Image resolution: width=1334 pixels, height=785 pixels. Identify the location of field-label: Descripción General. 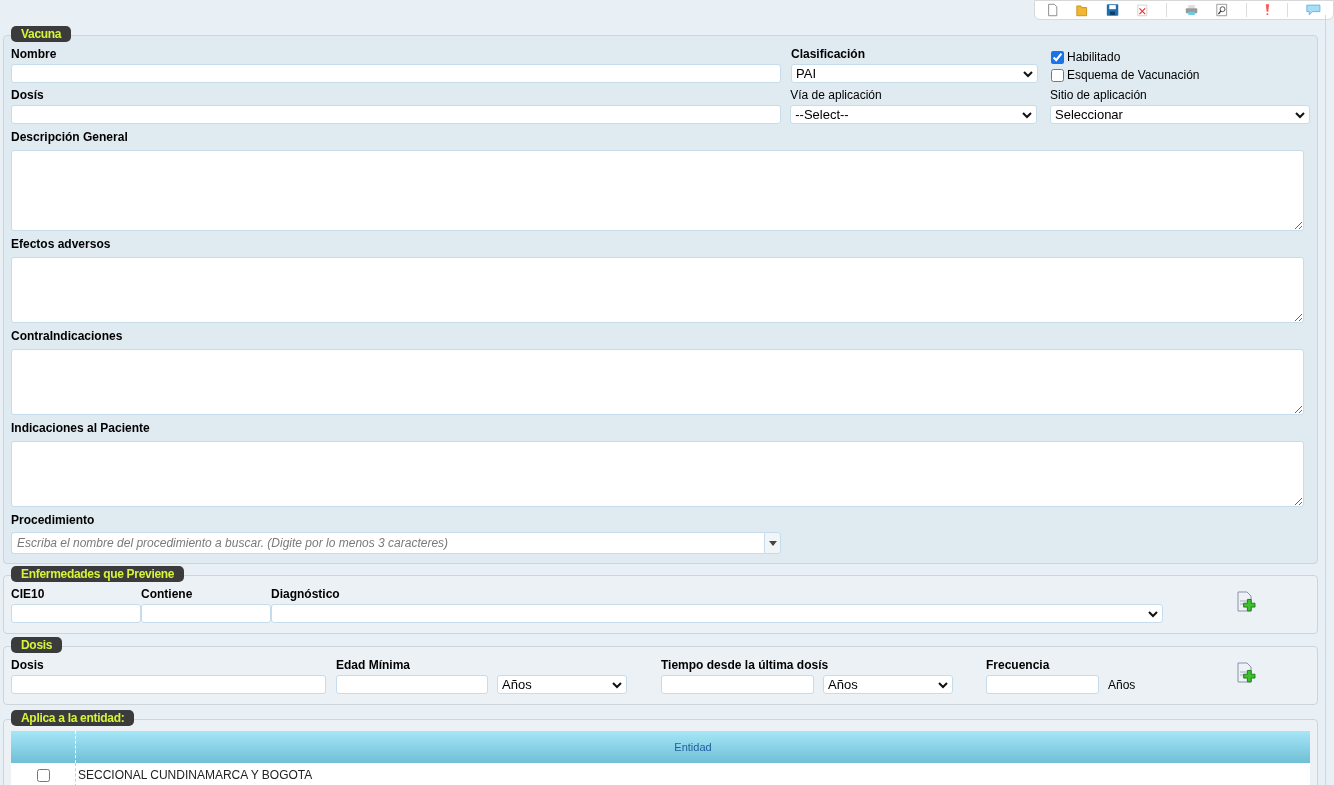
(70, 137).